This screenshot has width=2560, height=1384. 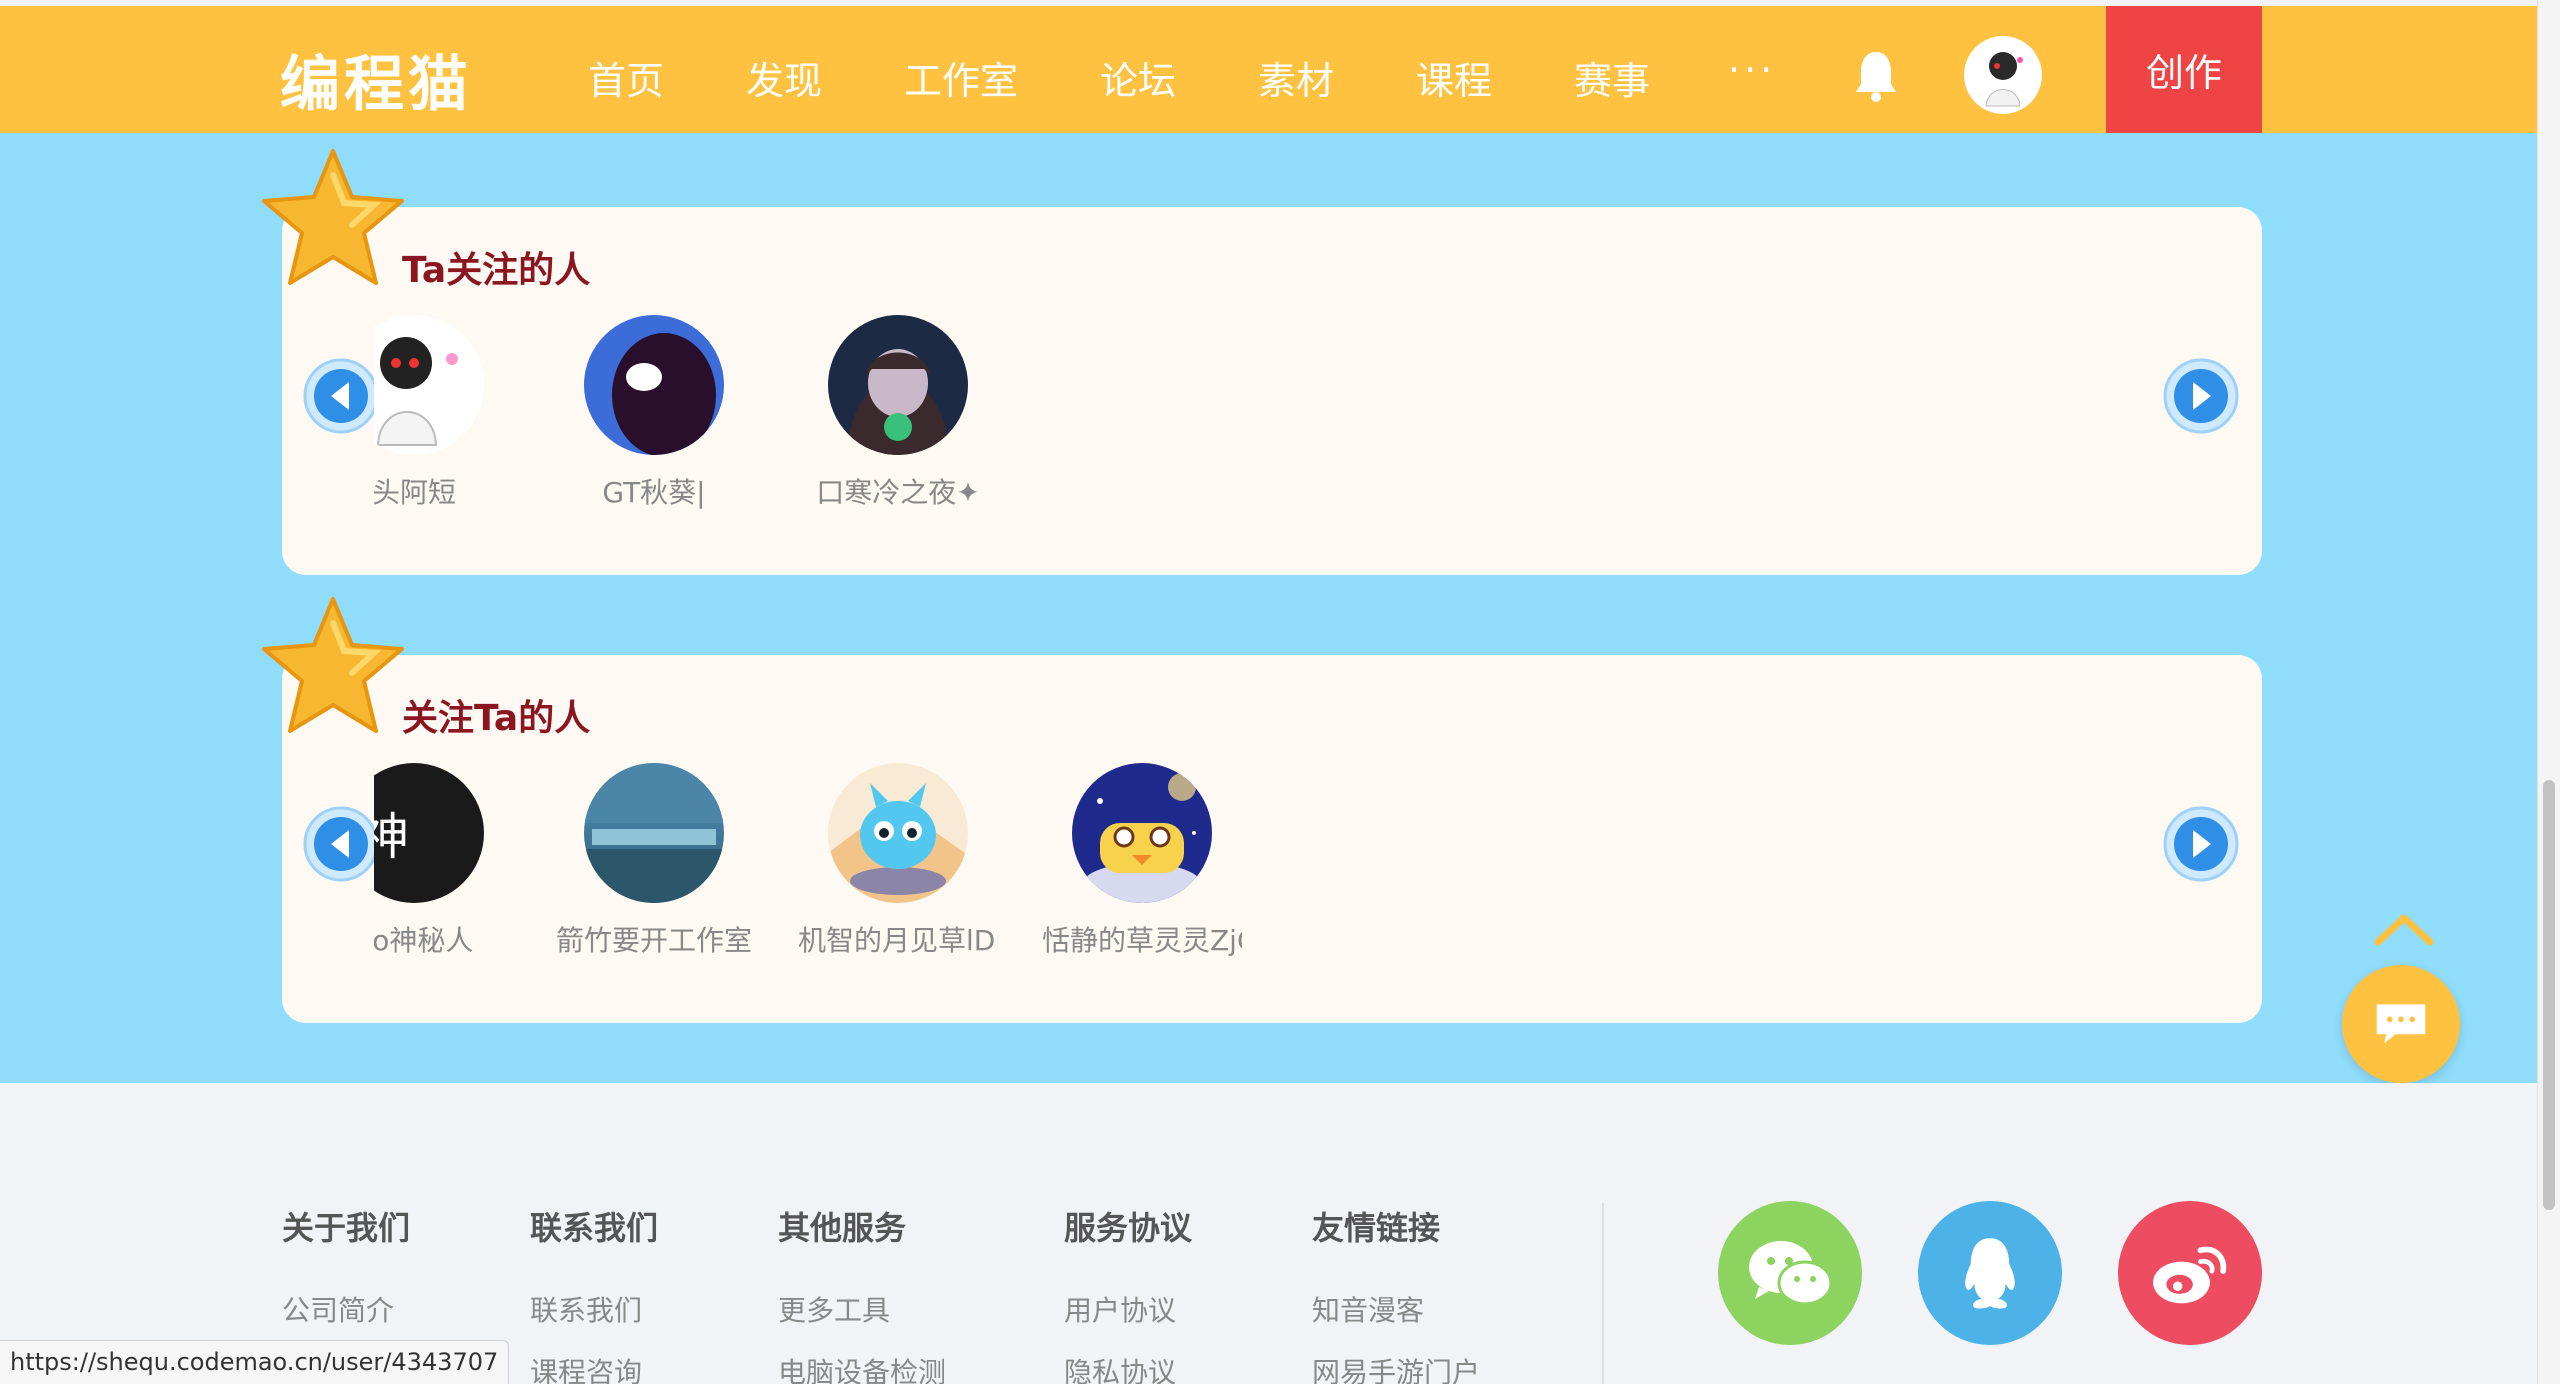 I want to click on footer-heading: 关于我们, so click(x=346, y=1228).